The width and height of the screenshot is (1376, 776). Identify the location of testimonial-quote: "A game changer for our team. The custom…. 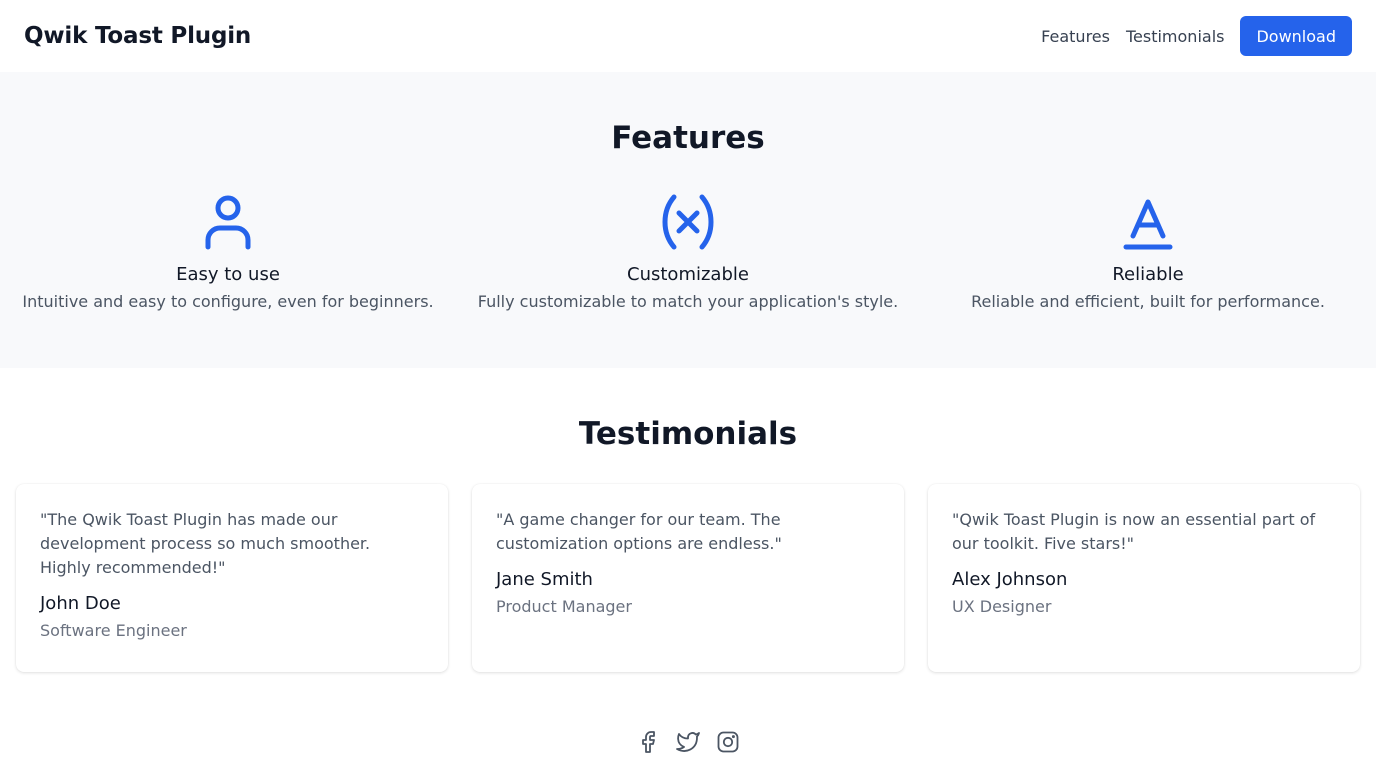
(639, 531).